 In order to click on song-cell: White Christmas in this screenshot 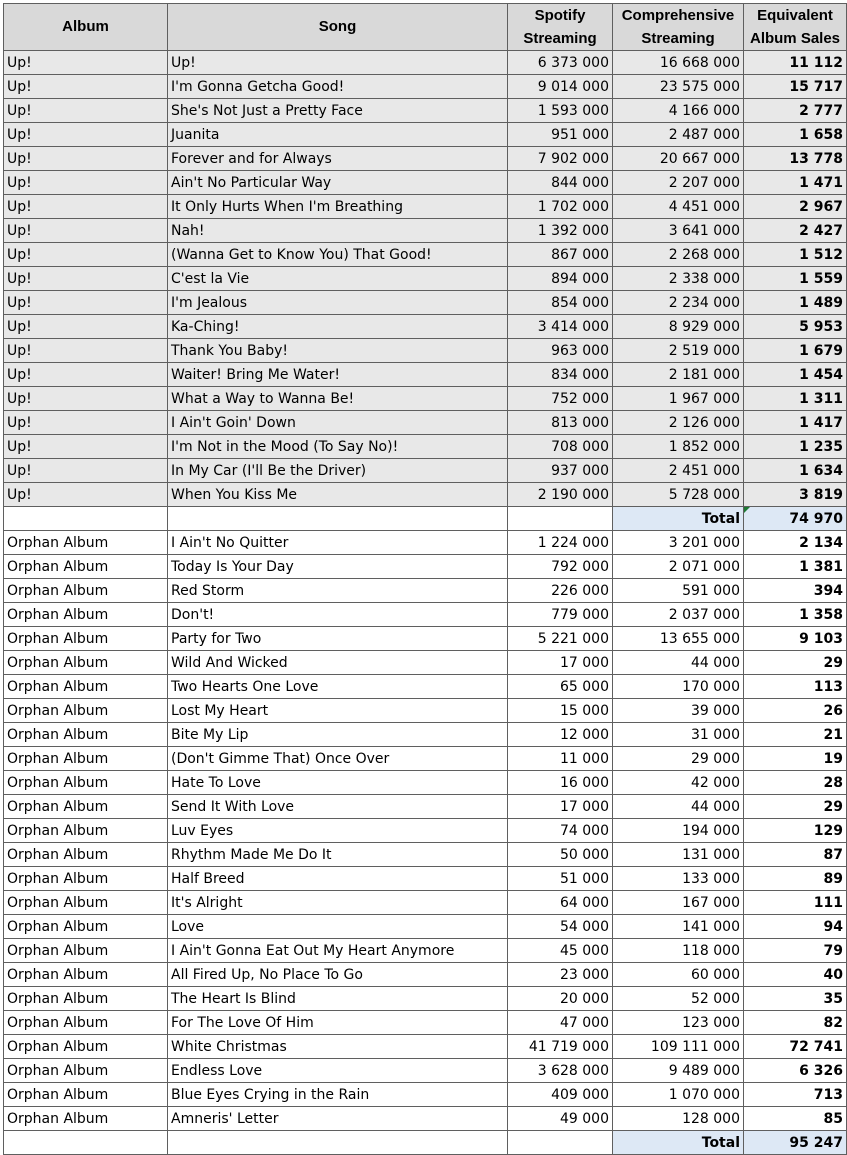, I will do `click(337, 1046)`.